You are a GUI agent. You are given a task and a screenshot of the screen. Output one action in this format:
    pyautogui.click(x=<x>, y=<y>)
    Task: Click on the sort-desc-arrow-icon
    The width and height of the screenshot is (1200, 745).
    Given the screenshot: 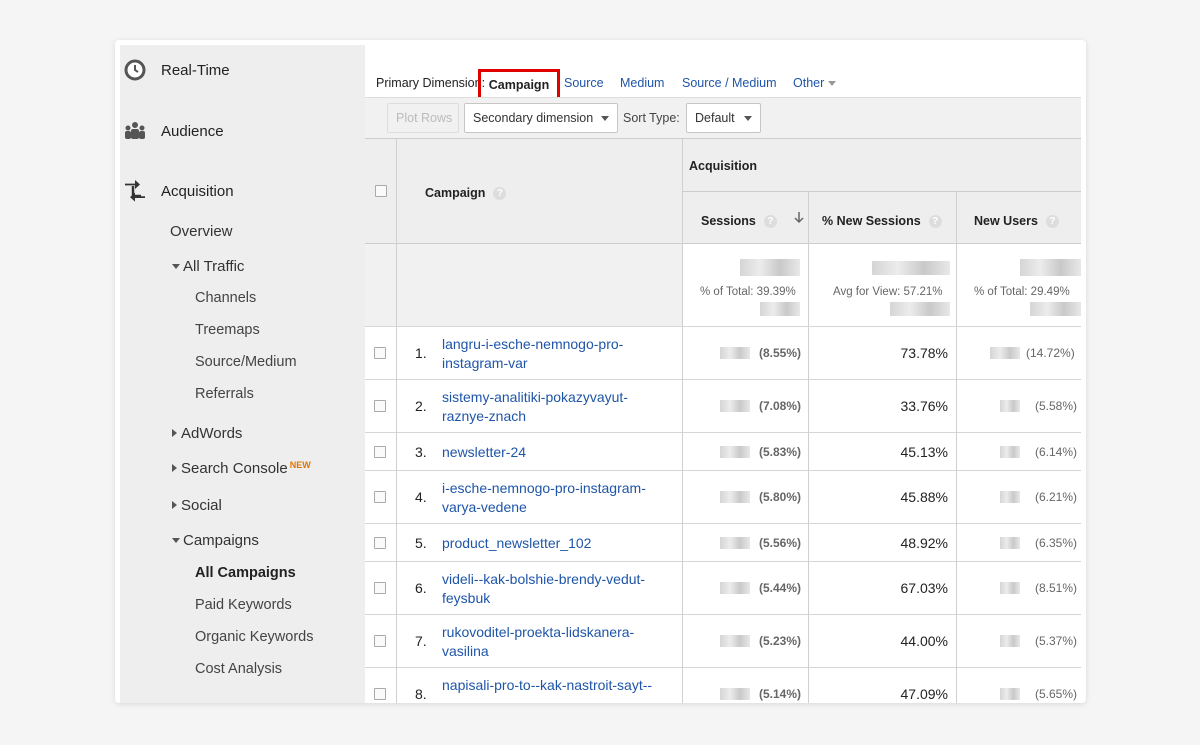 What is the action you would take?
    pyautogui.click(x=799, y=218)
    